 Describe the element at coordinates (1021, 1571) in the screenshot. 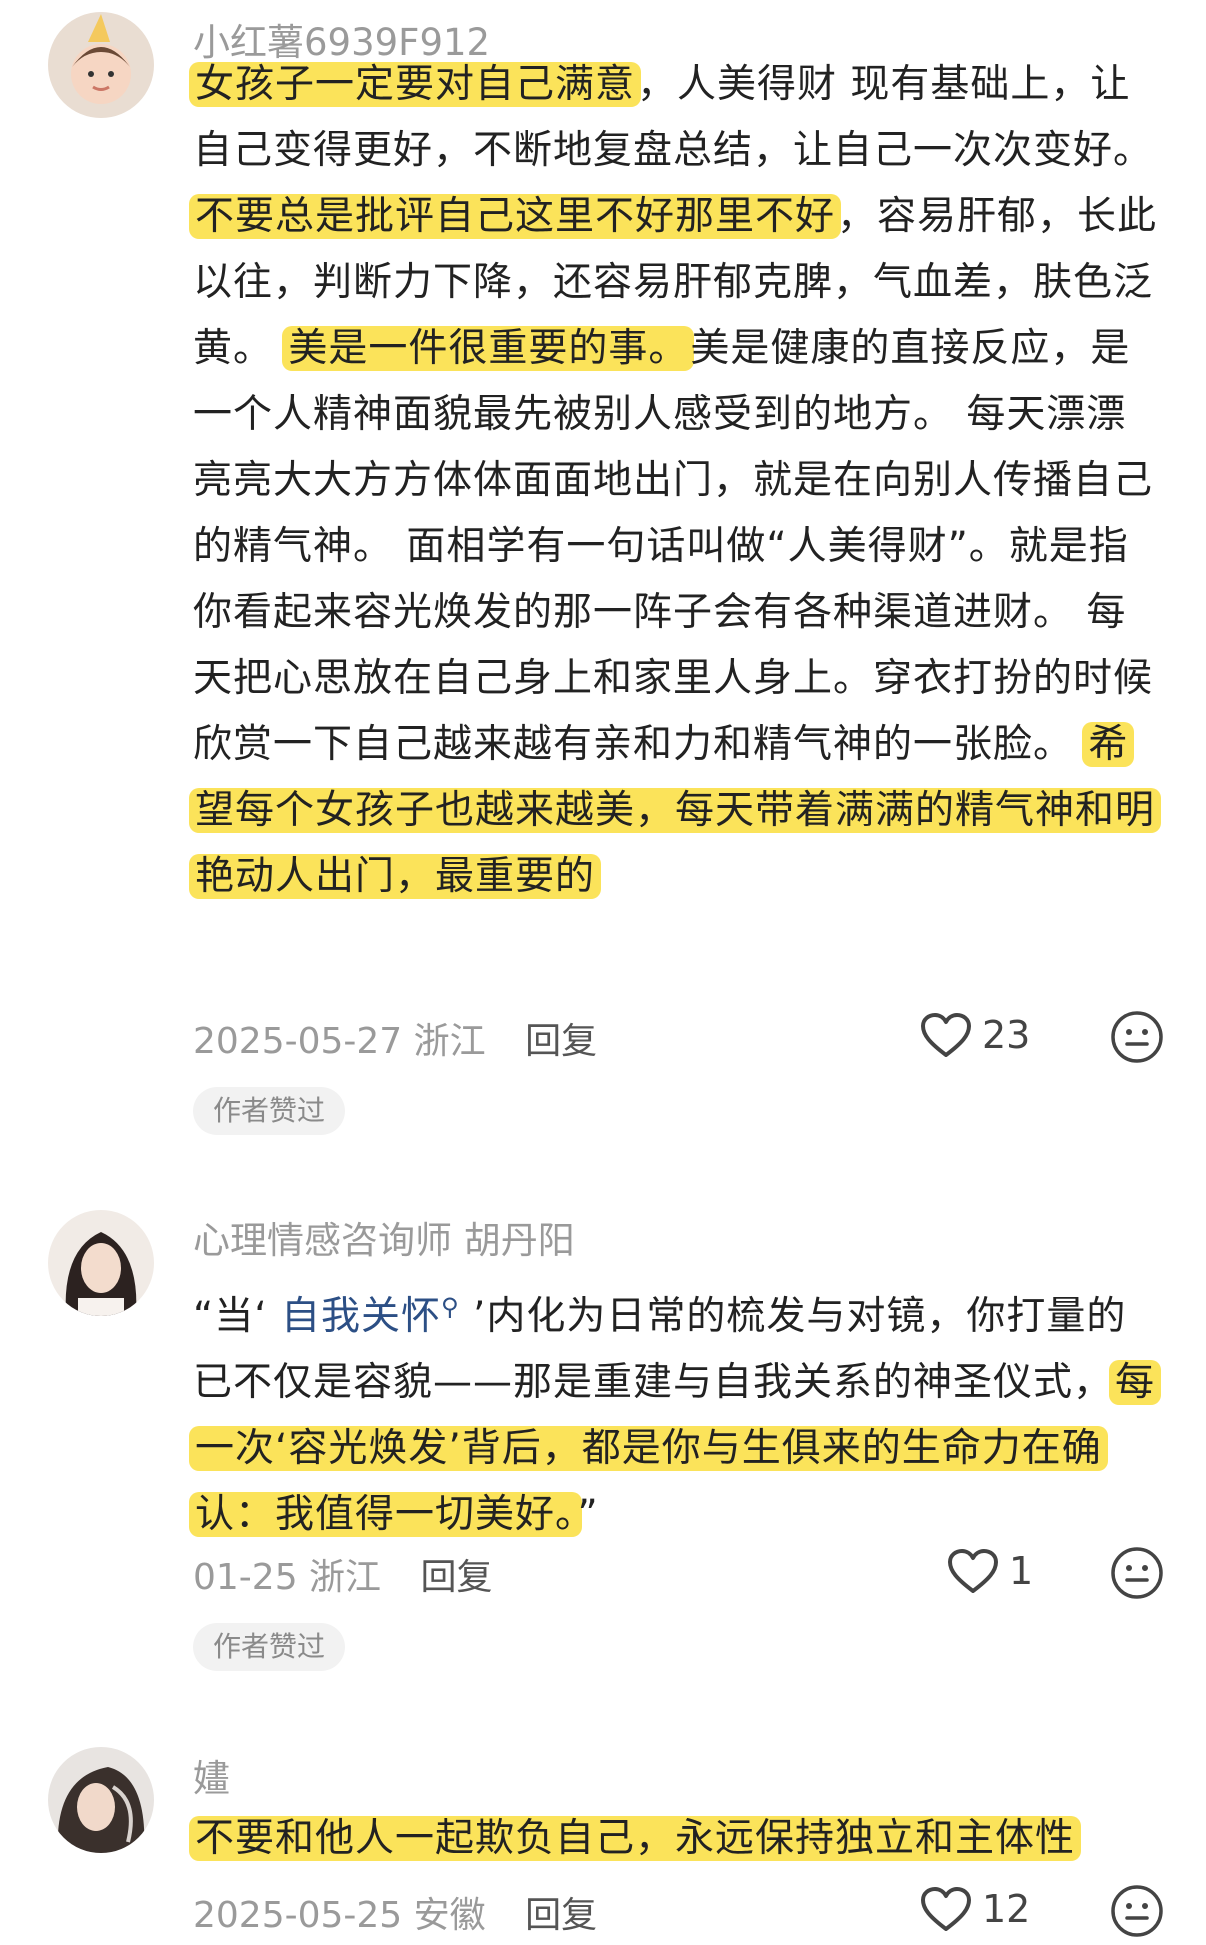

I see `like-count: 1` at that location.